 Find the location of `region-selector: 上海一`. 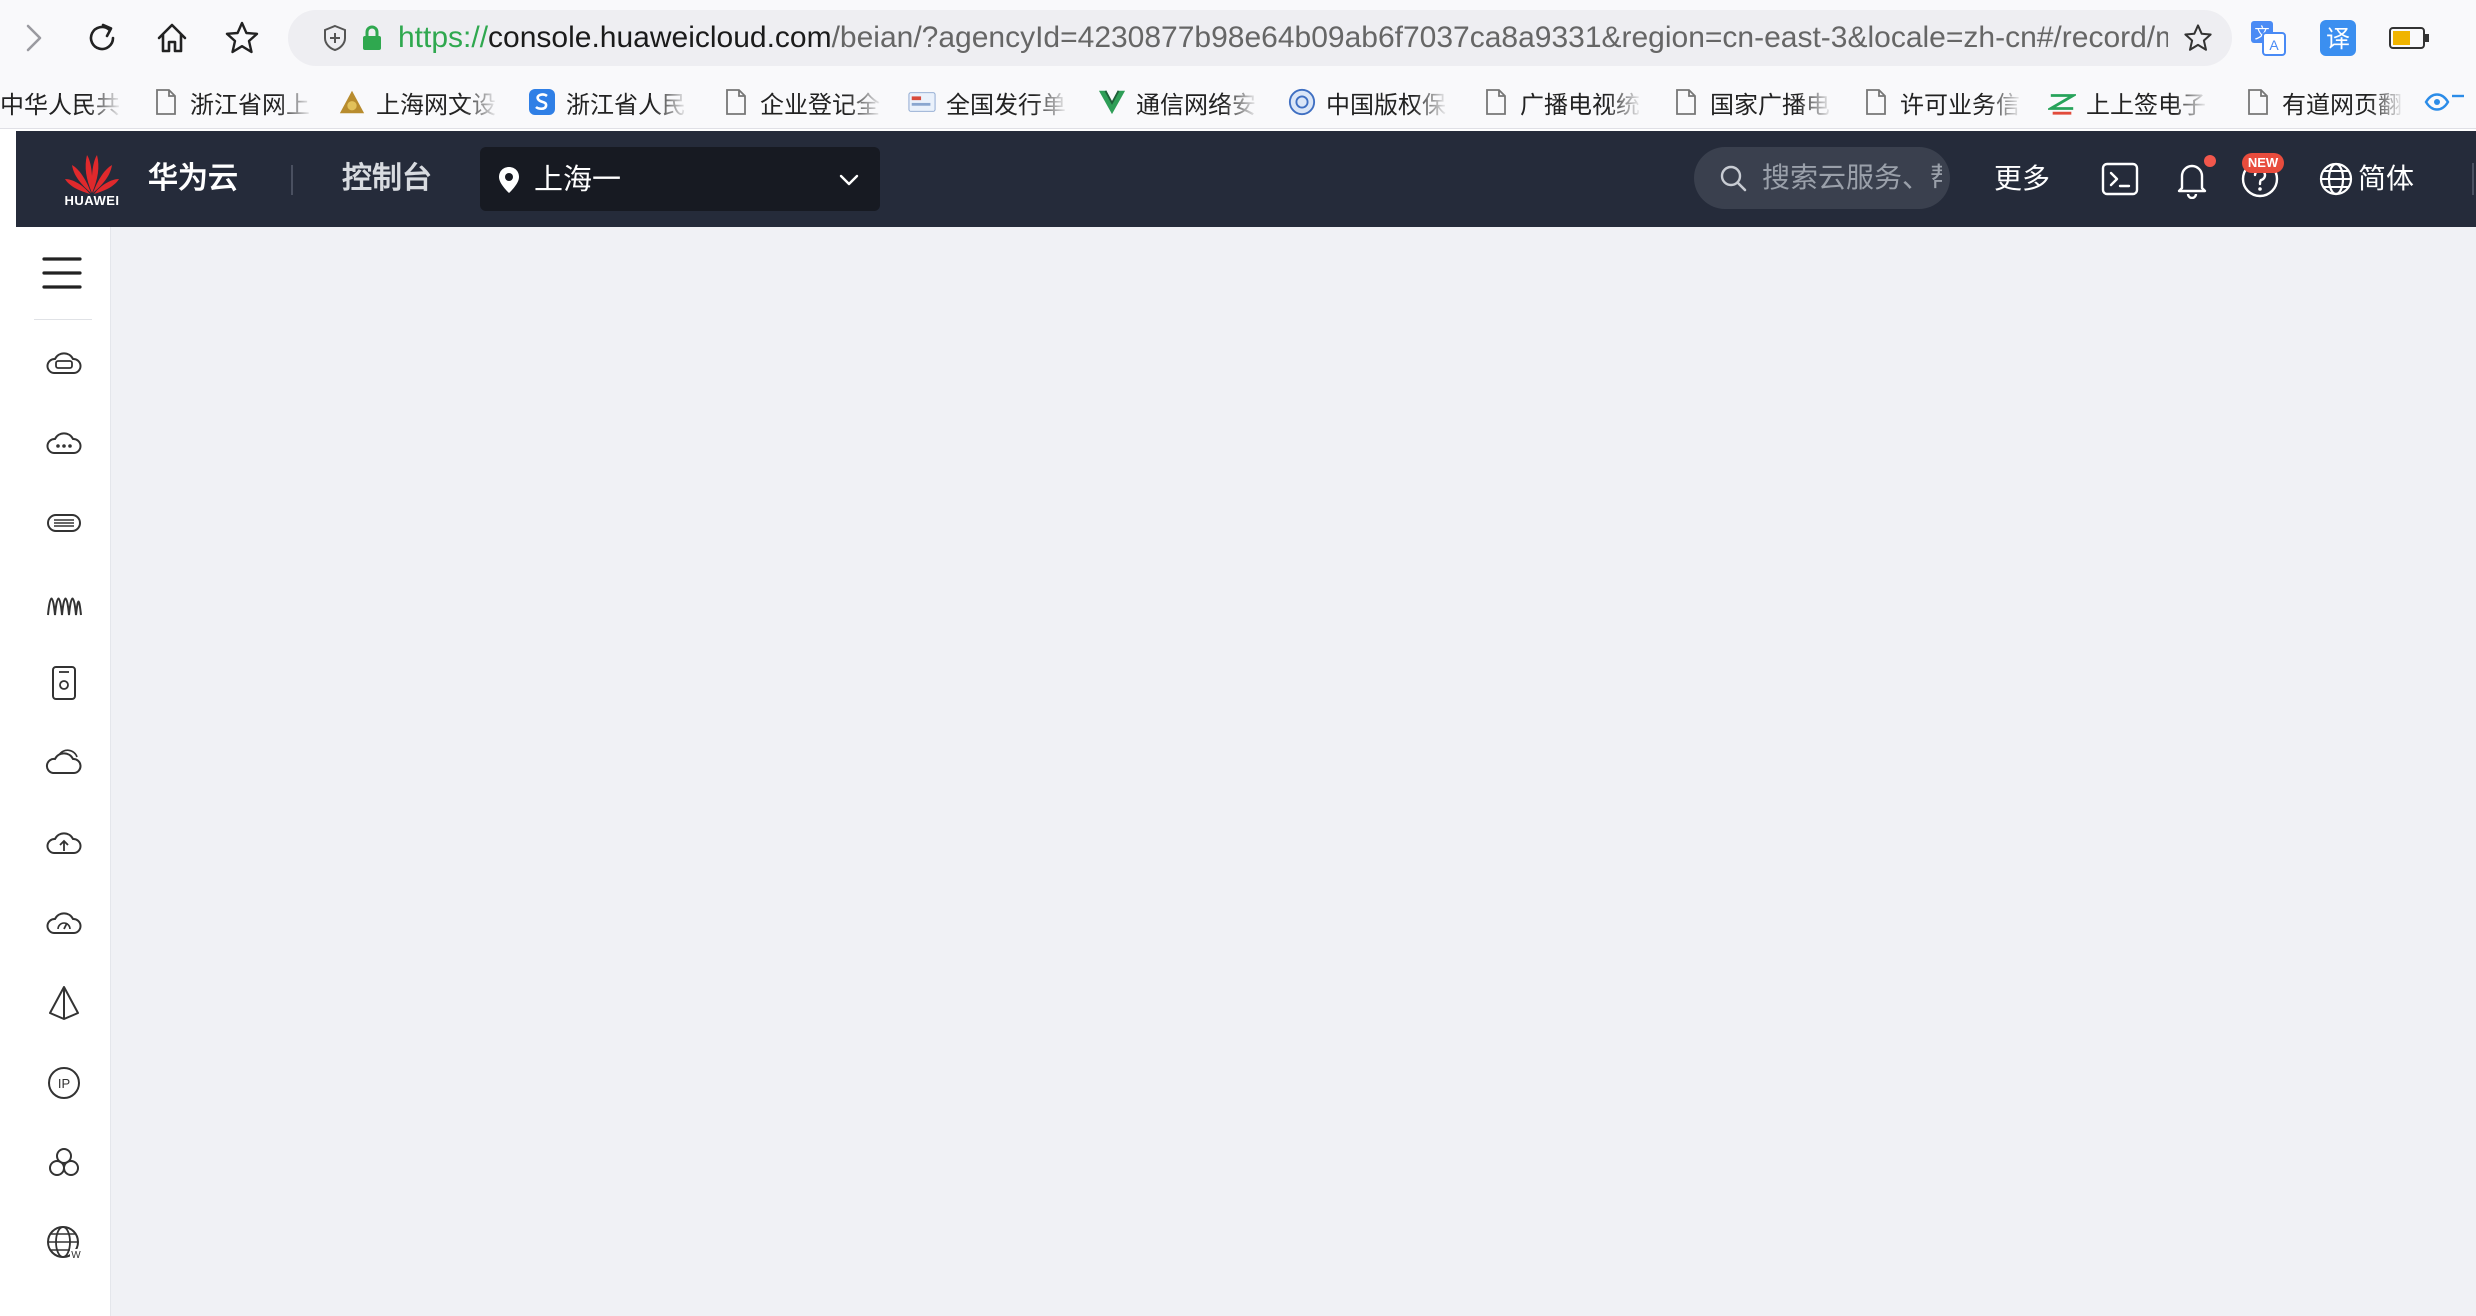

region-selector: 上海一 is located at coordinates (680, 179).